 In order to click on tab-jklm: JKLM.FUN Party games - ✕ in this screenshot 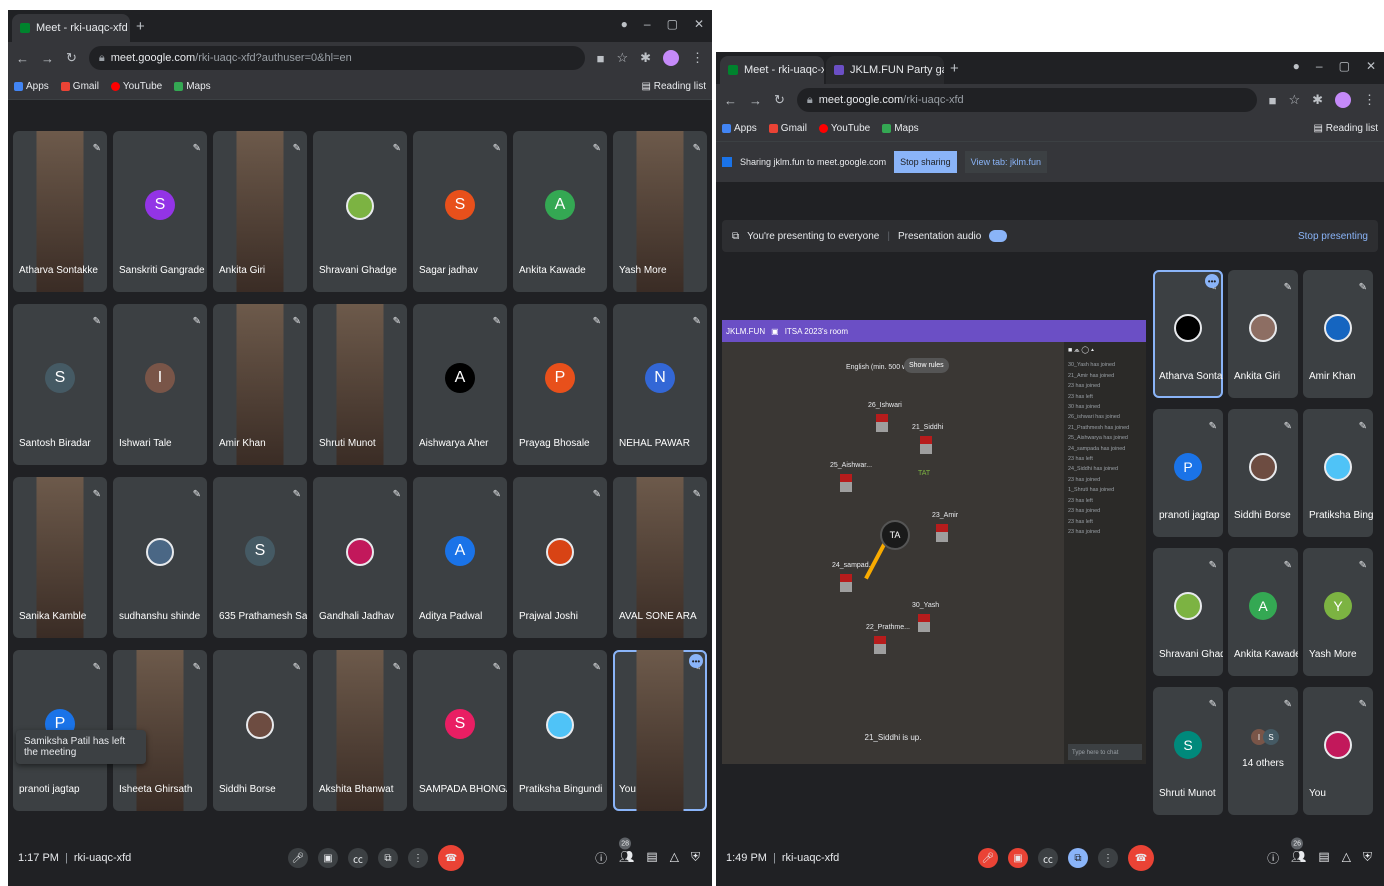, I will do `click(885, 70)`.